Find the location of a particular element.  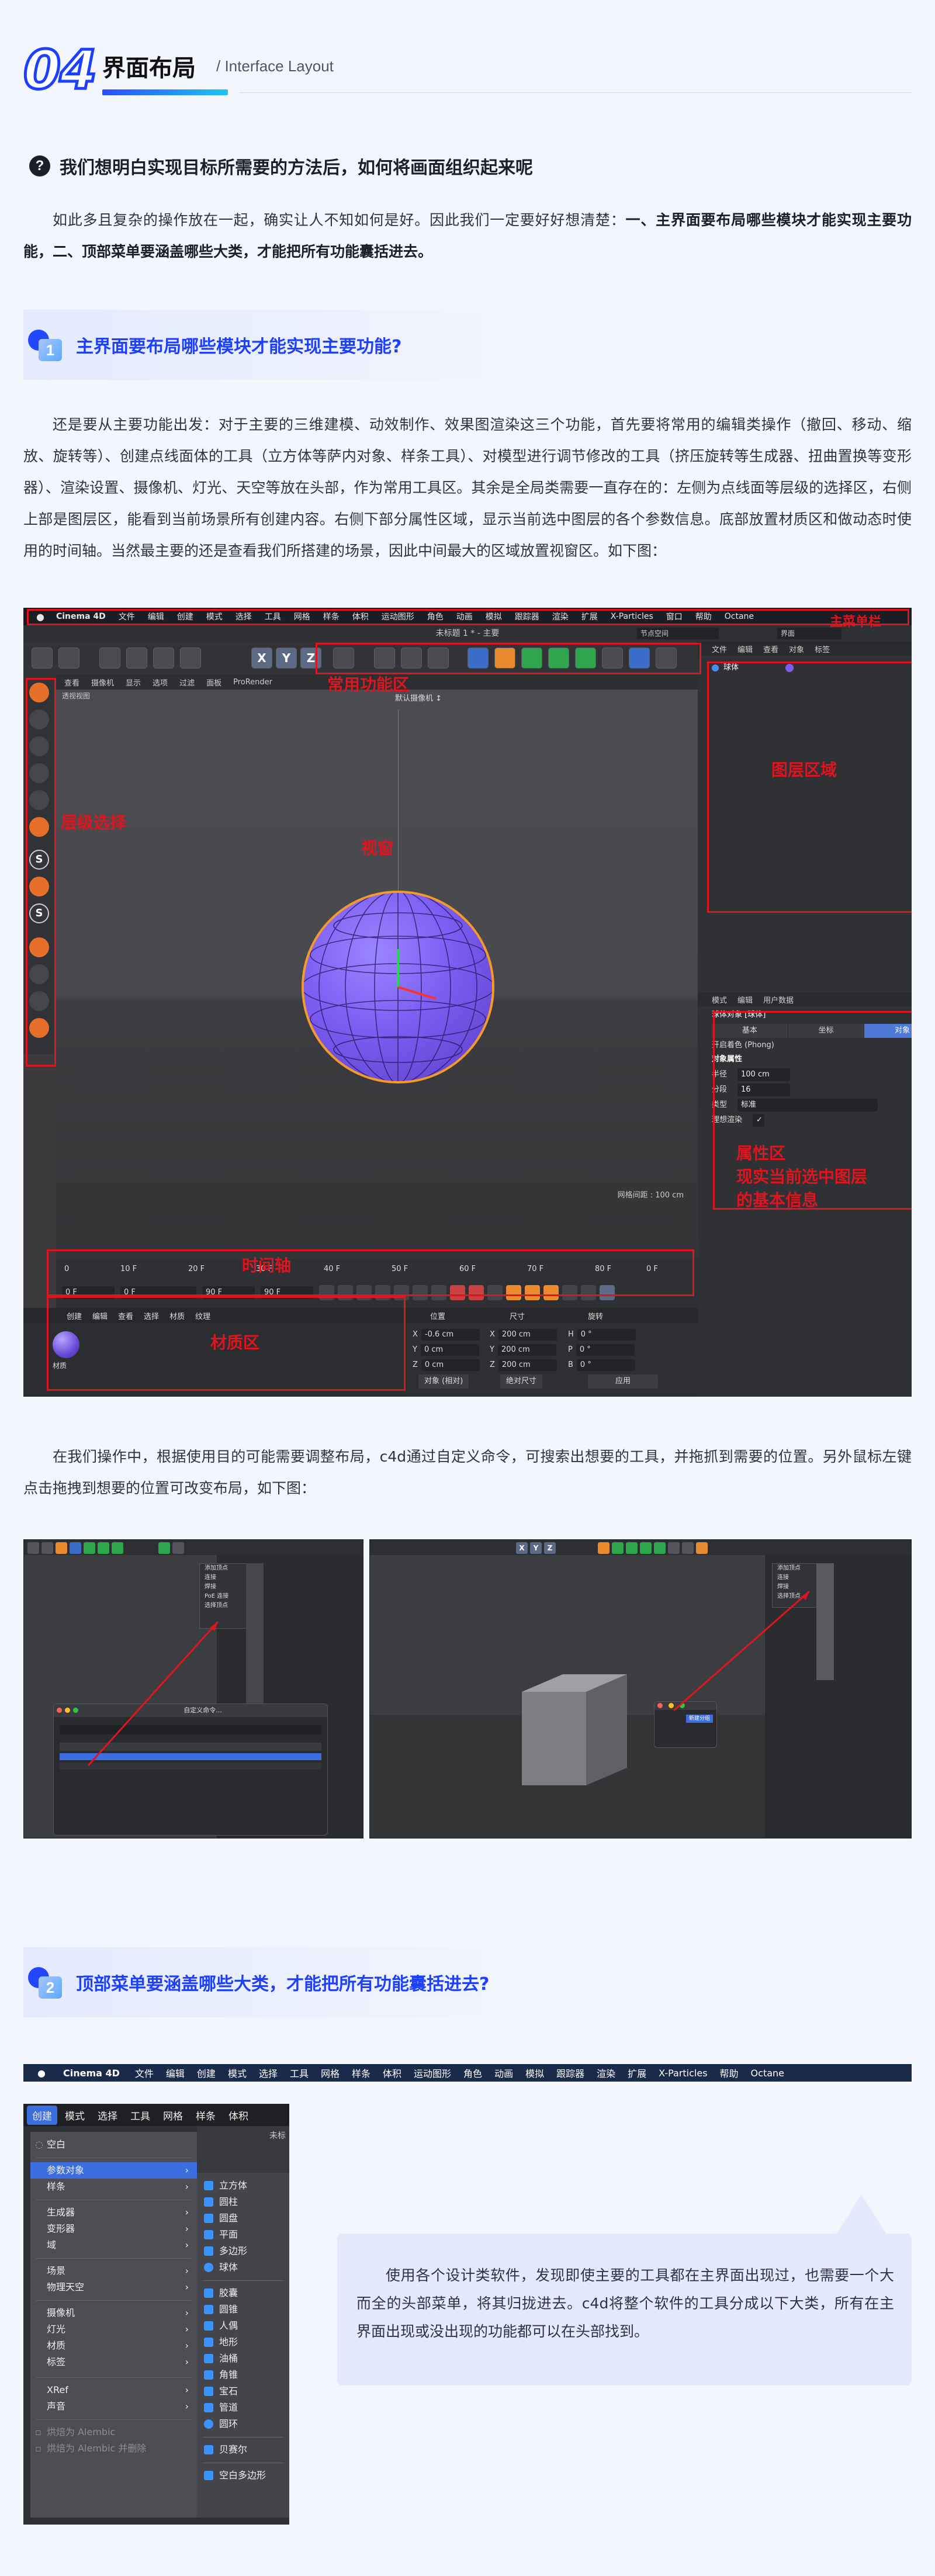

dropdown-item: 灯光 › is located at coordinates (113, 2329).